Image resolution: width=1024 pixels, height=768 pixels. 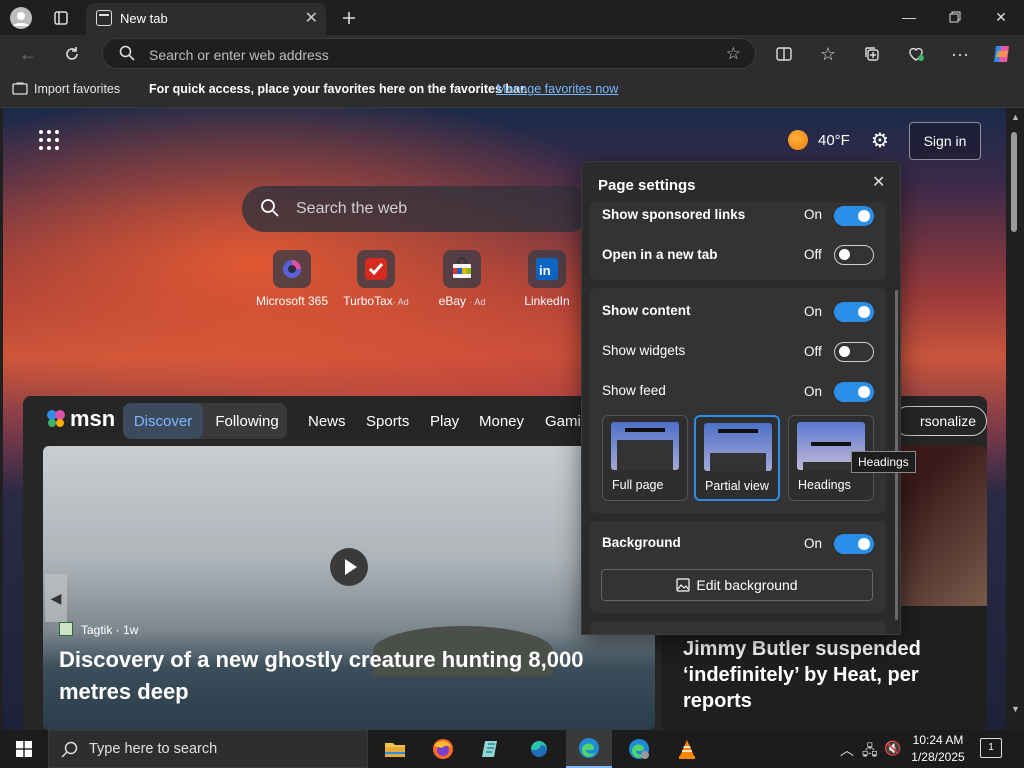 I want to click on ad-label: · Ad, so click(x=400, y=302).